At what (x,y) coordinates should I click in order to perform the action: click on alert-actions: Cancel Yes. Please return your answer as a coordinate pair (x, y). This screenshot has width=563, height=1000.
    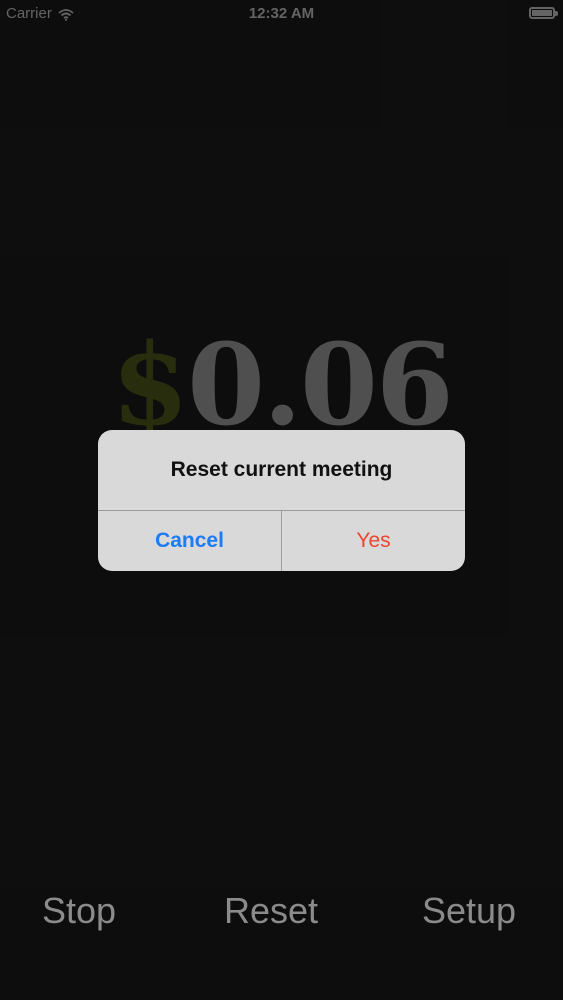
    Looking at the image, I should click on (281, 541).